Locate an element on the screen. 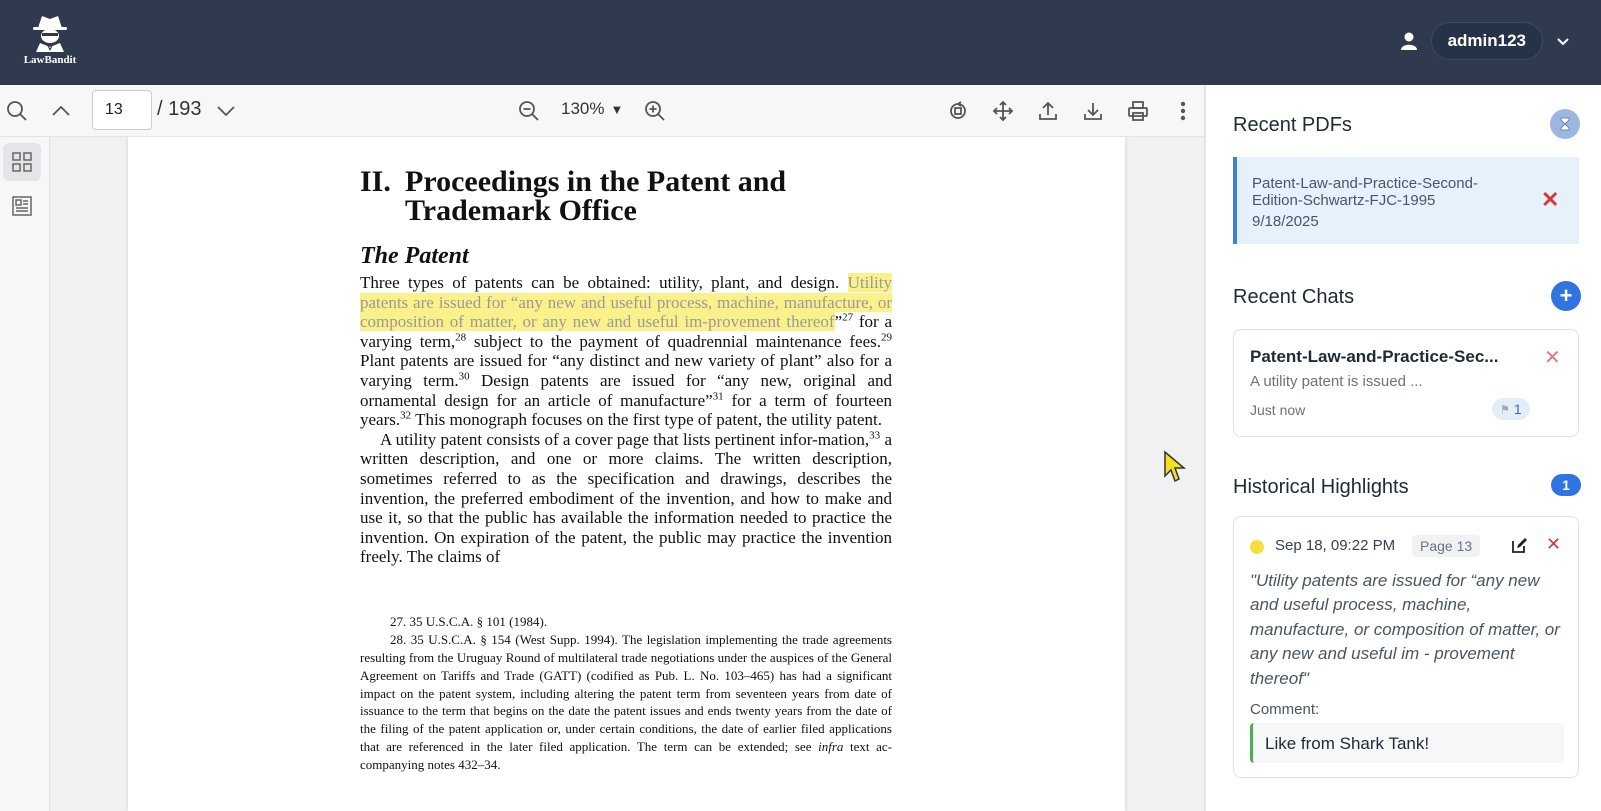  footnote-ref: 29 is located at coordinates (886, 337).